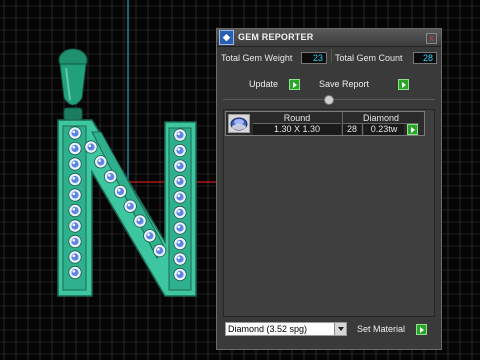 The height and width of the screenshot is (360, 480). I want to click on gem-weight: 0.23tw, so click(384, 129).